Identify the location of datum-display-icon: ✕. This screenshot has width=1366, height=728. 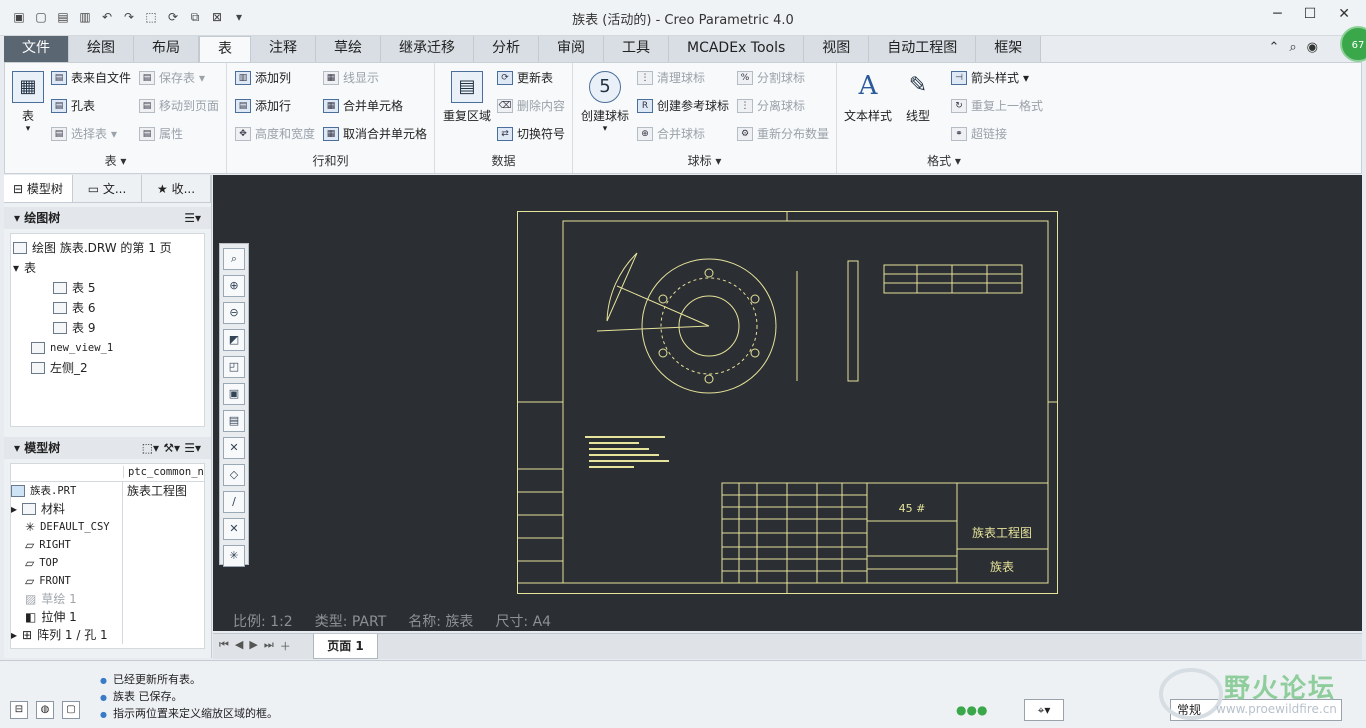
(234, 448).